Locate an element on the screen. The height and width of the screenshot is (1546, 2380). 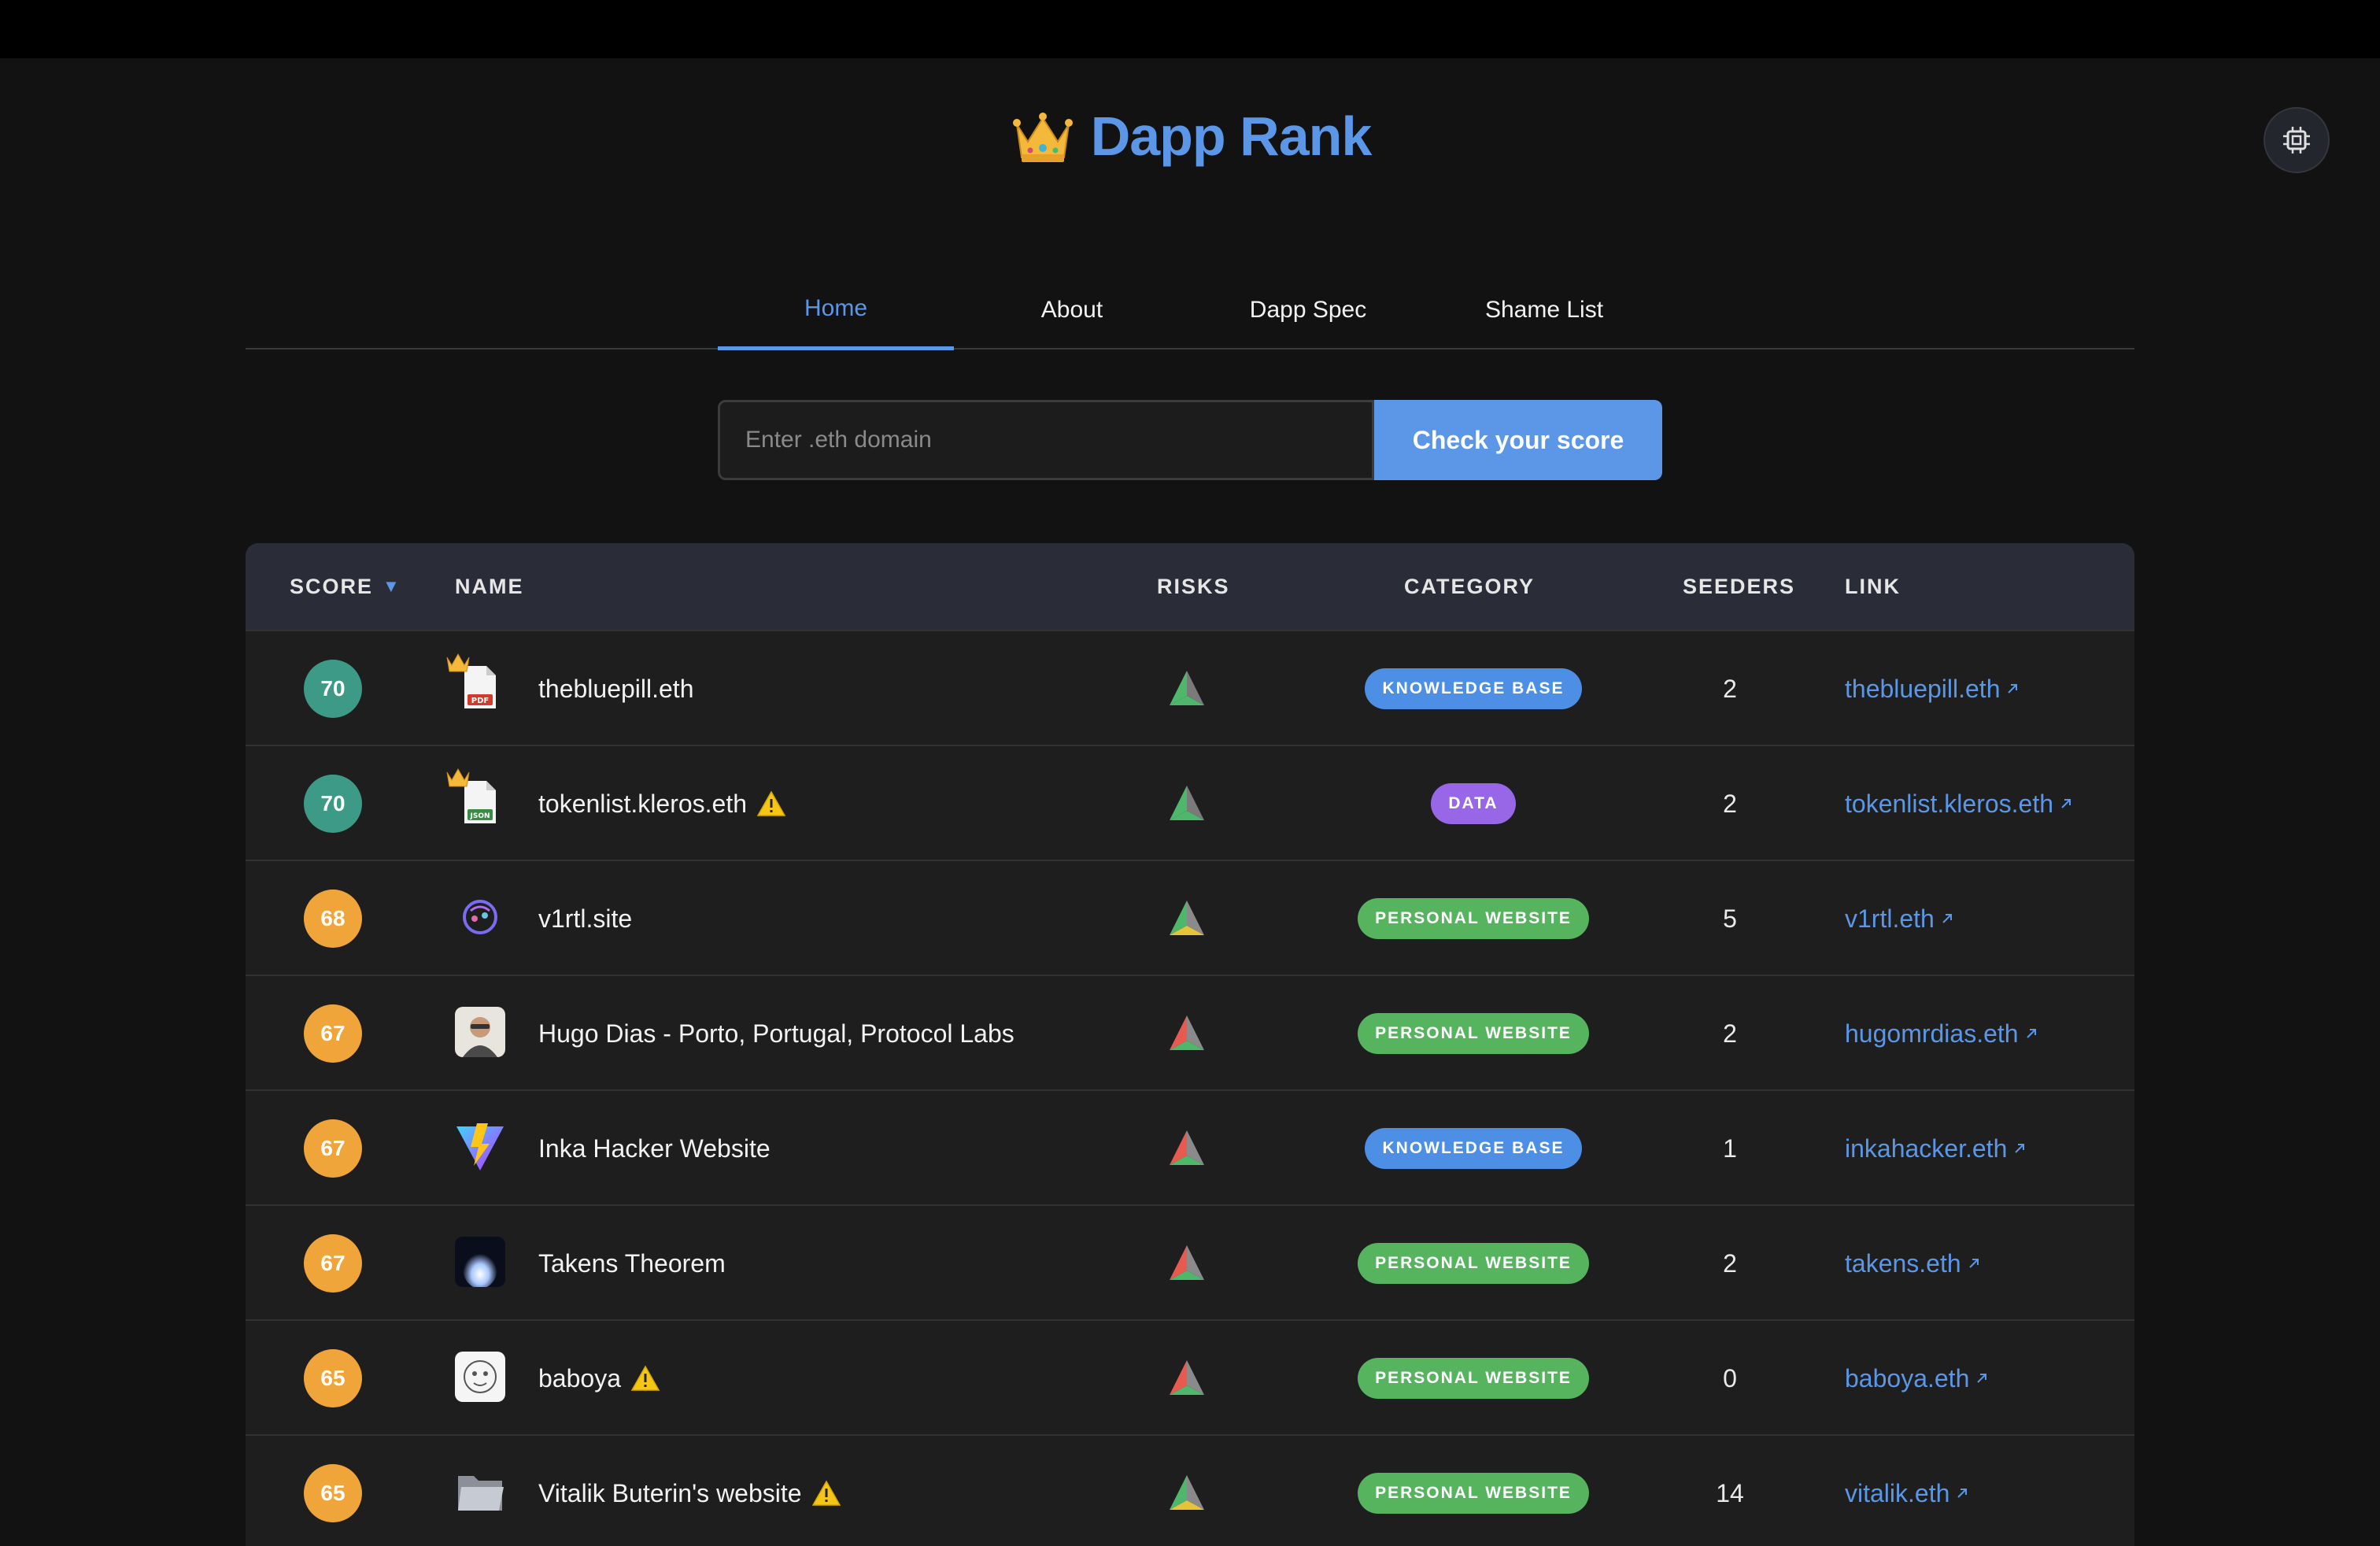
portrait-avatar-icon is located at coordinates (480, 1034).